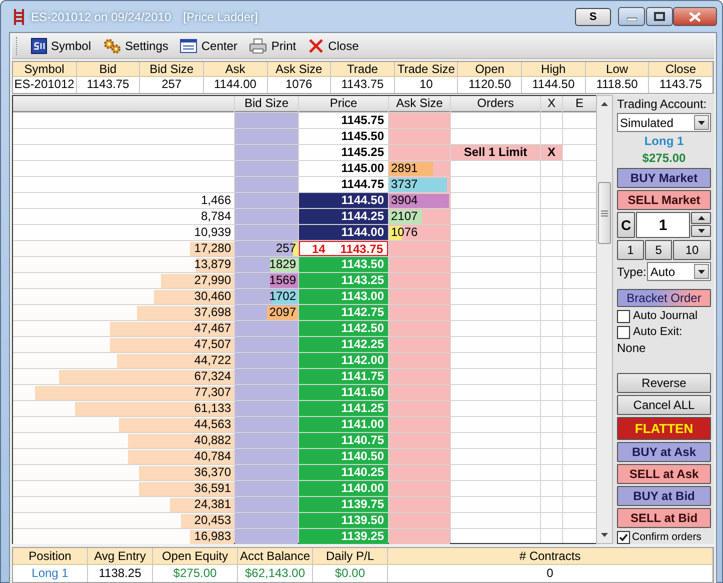 This screenshot has height=583, width=723. Describe the element at coordinates (266, 312) in the screenshot. I see `bid-size-cell: 2097` at that location.